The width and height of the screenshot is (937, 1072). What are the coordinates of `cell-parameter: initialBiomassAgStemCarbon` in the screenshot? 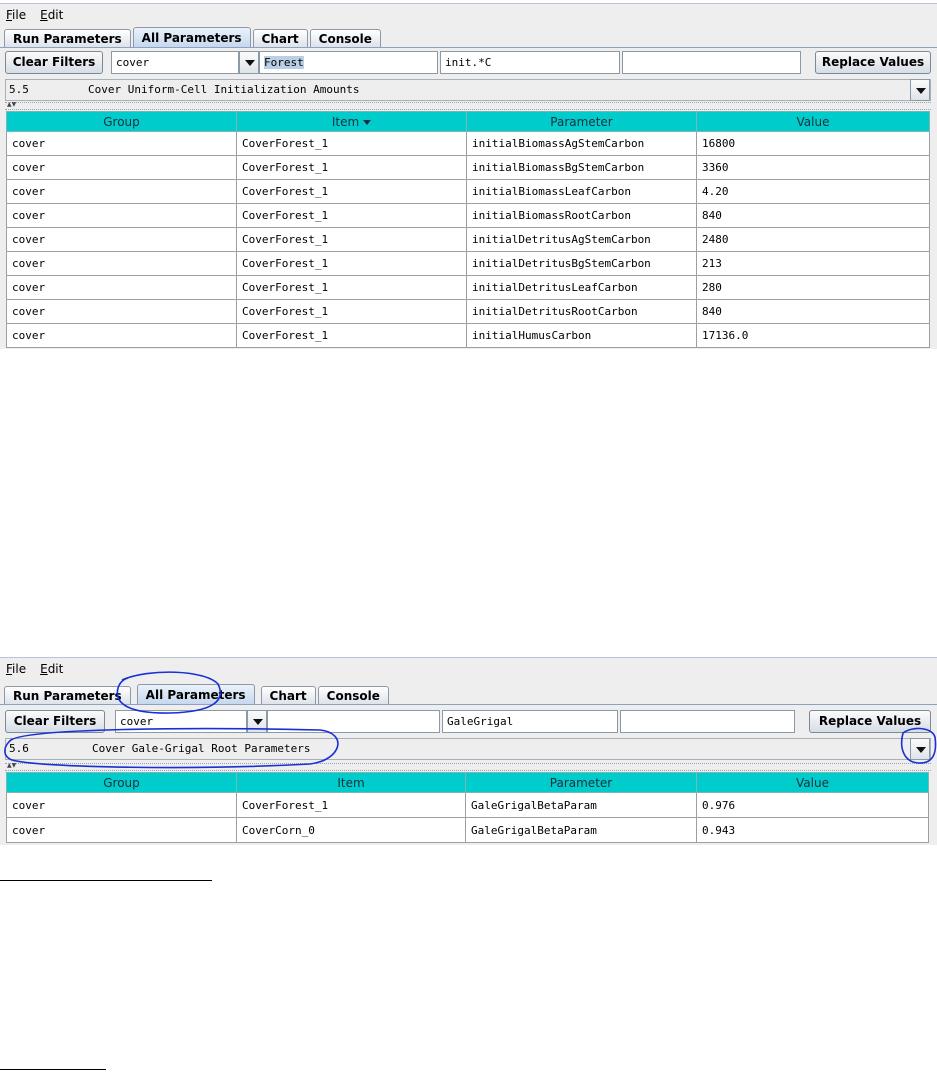 It's located at (581, 143).